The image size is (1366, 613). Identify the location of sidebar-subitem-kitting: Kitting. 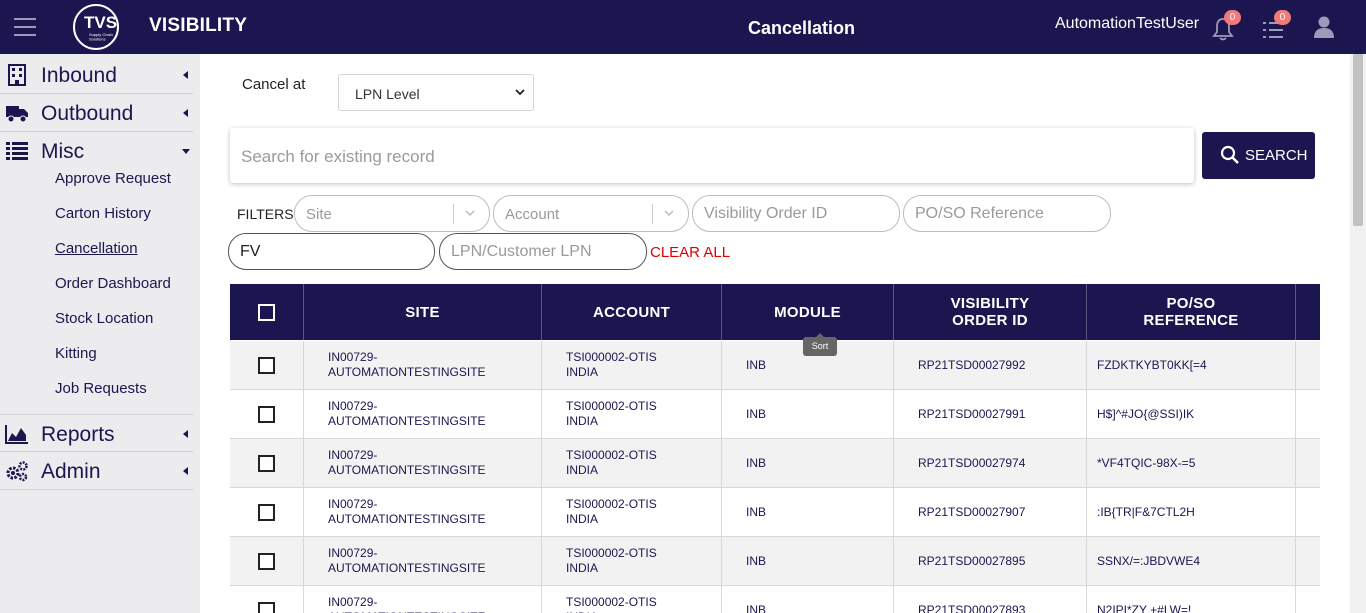
(76, 353).